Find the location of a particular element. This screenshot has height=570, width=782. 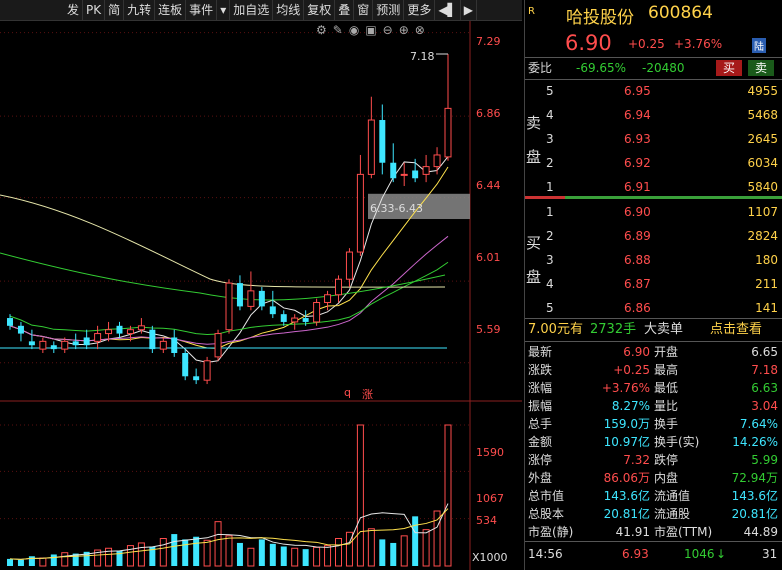

tick-time: 14:56 is located at coordinates (545, 554).